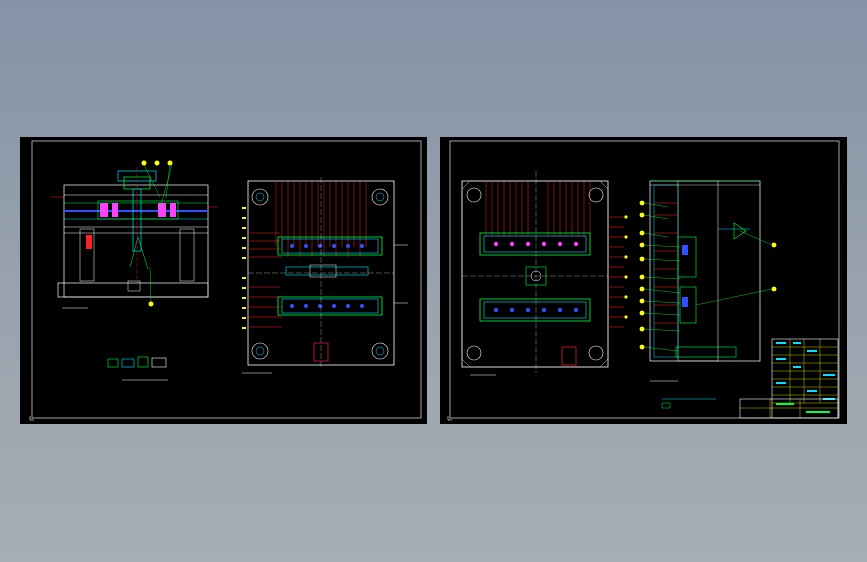  What do you see at coordinates (708, 294) in the screenshot?
I see `side-section-view` at bounding box center [708, 294].